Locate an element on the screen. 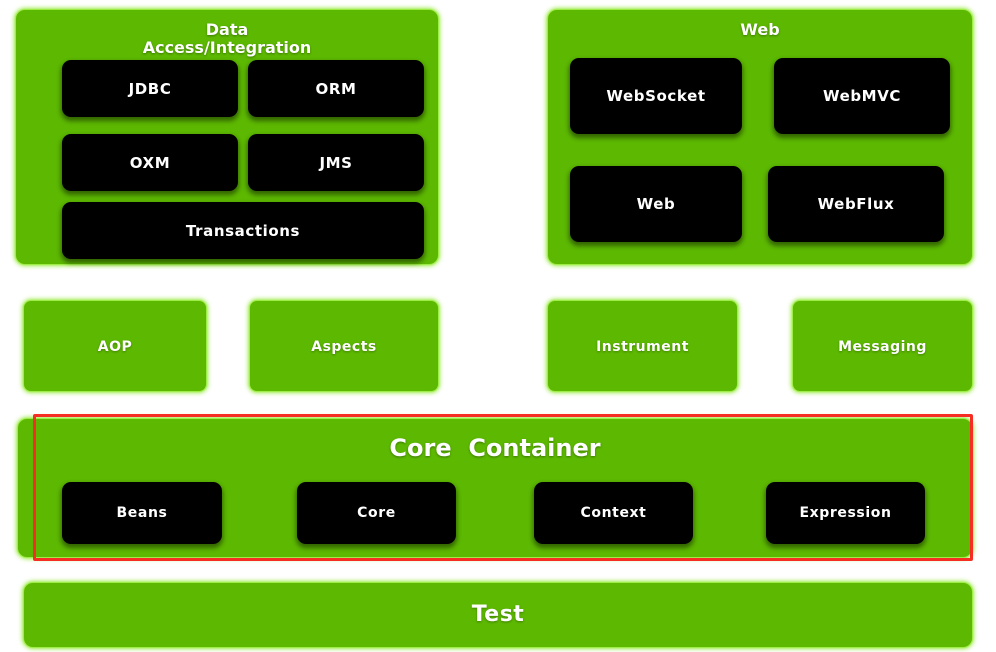 This screenshot has width=996, height=652. block-messaging: Messaging is located at coordinates (882, 346).